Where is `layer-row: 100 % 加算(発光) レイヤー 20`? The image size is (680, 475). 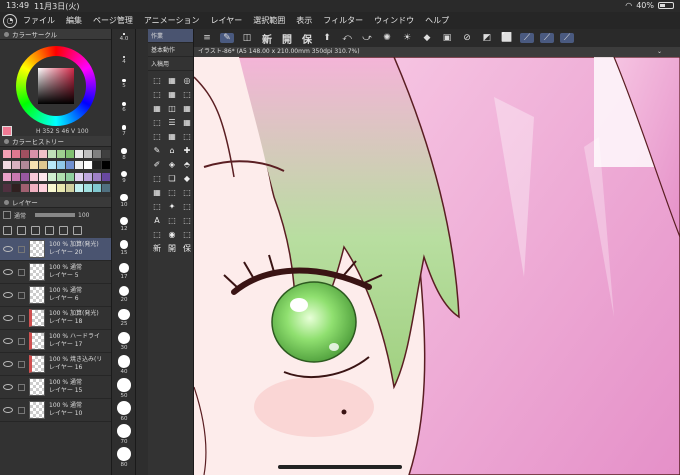
layer-row: 100 % 加算(発光) レイヤー 20 is located at coordinates (55, 249).